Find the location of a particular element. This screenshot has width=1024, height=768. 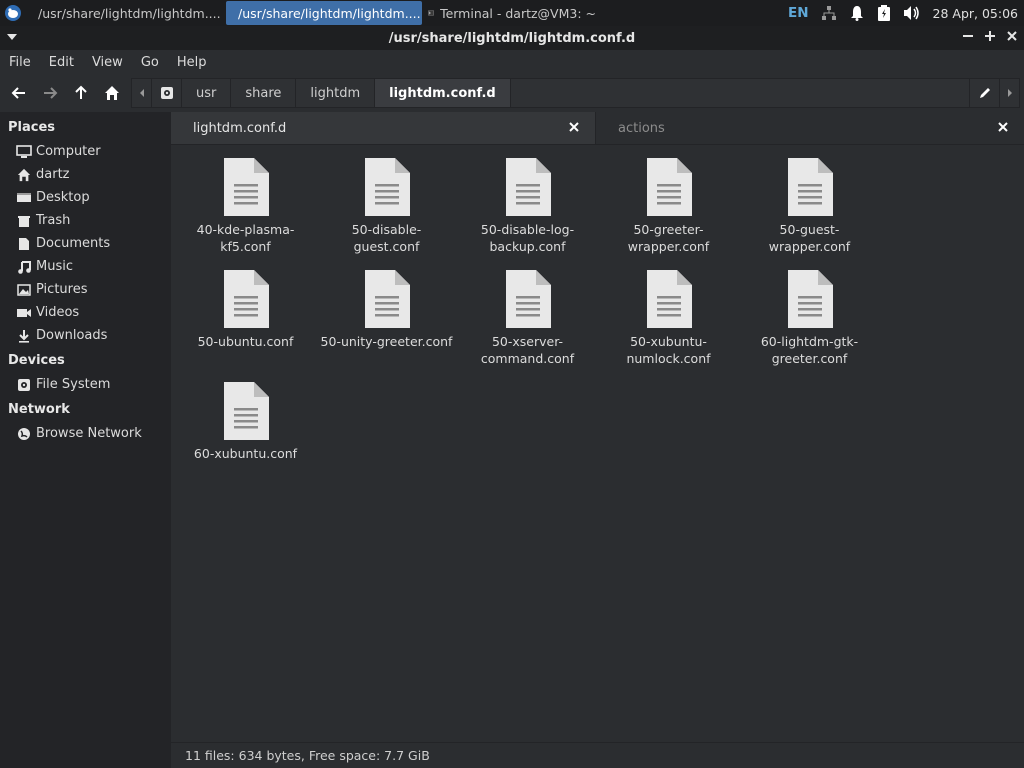

minimize-button is located at coordinates (968, 37).